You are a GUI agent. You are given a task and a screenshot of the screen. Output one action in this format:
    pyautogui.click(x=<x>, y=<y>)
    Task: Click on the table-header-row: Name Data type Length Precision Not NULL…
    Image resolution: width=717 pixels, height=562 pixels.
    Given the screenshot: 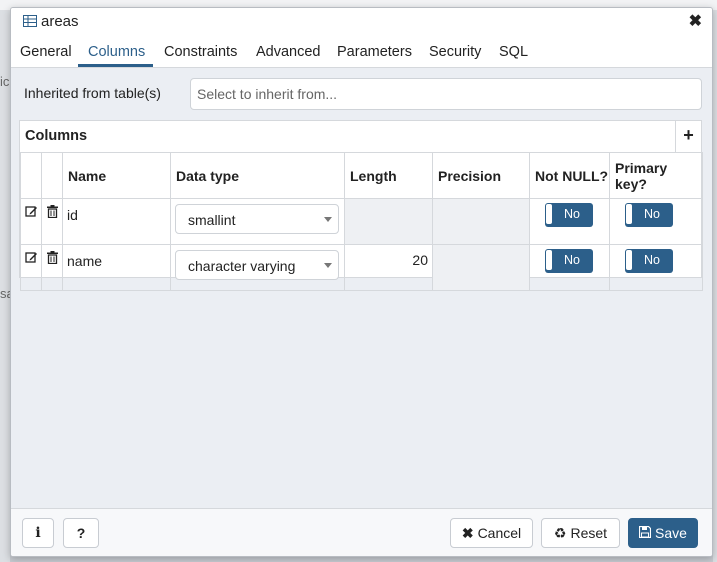 What is the action you would take?
    pyautogui.click(x=361, y=175)
    